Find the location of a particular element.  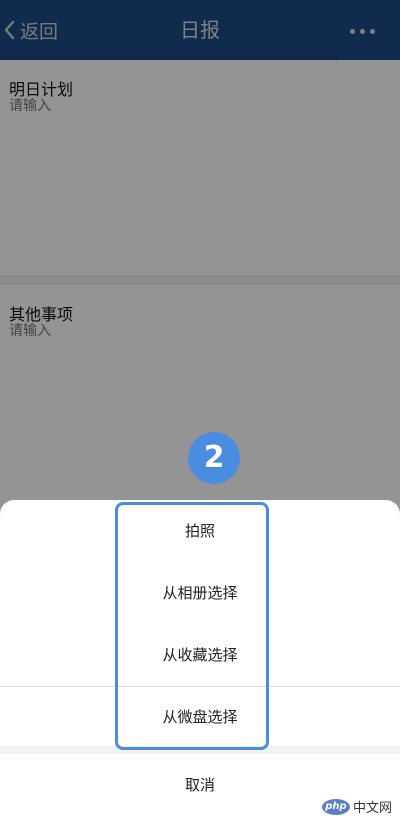

site-watermark: php 中文网 is located at coordinates (356, 806).